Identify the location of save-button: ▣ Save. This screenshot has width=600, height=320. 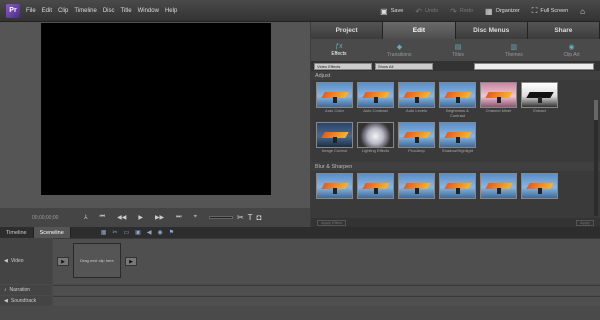
(391, 11).